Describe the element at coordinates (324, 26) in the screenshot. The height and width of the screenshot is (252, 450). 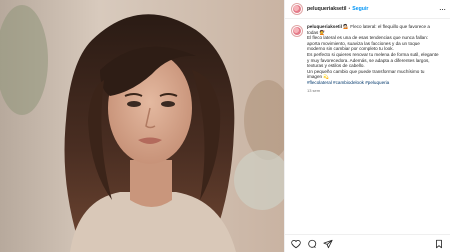
I see `caption-username: peluqueriaksetil` at that location.